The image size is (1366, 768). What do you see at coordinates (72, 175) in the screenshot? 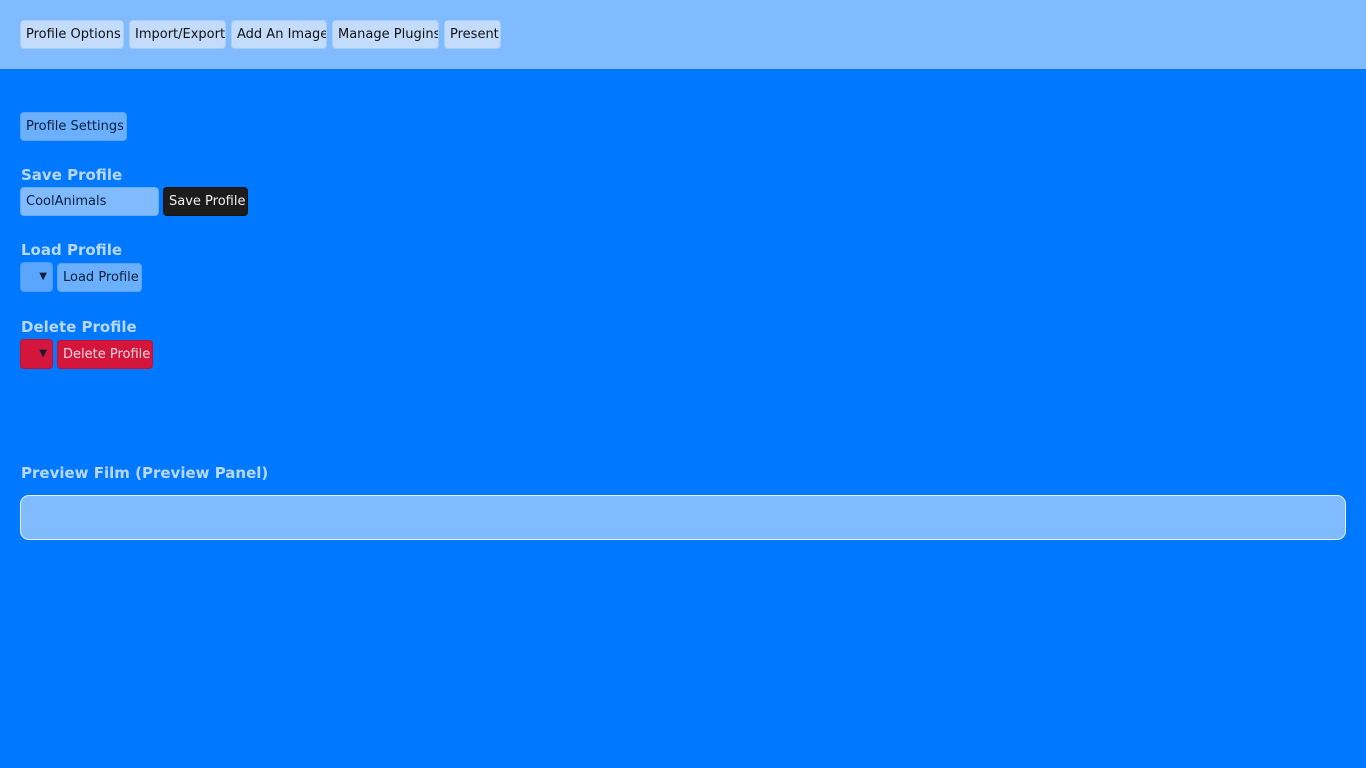
I see `save-profile-heading: Save Profile` at bounding box center [72, 175].